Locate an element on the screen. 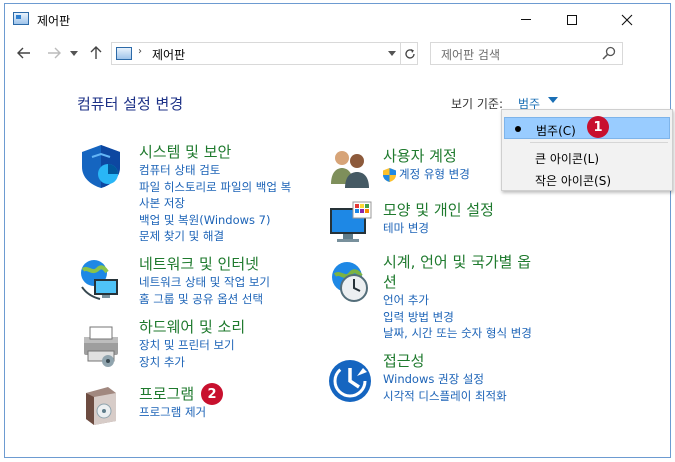  category-title-programs: 프로그램 is located at coordinates (172, 394).